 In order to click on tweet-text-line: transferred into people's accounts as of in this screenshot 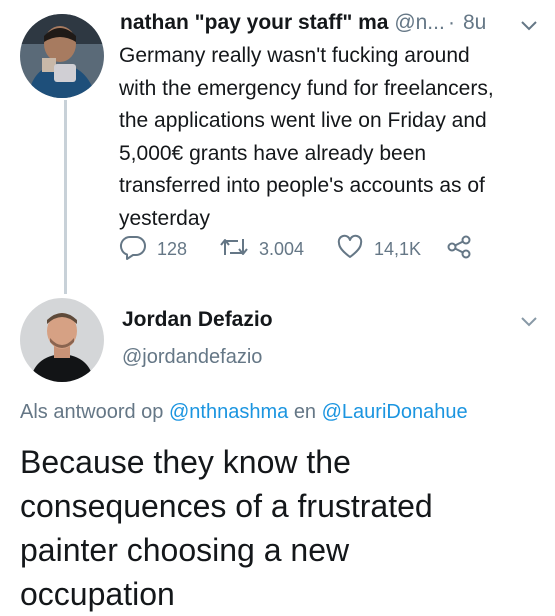, I will do `click(302, 185)`.